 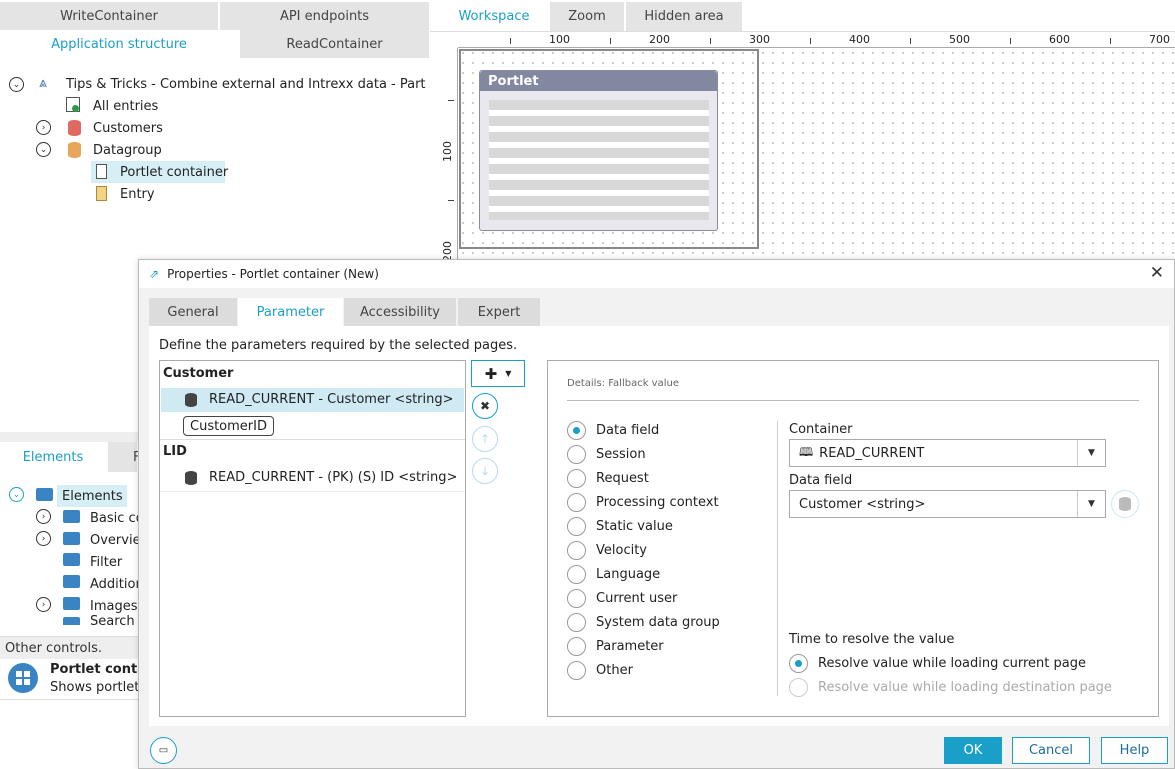 I want to click on tab-expert: Expert, so click(x=499, y=312).